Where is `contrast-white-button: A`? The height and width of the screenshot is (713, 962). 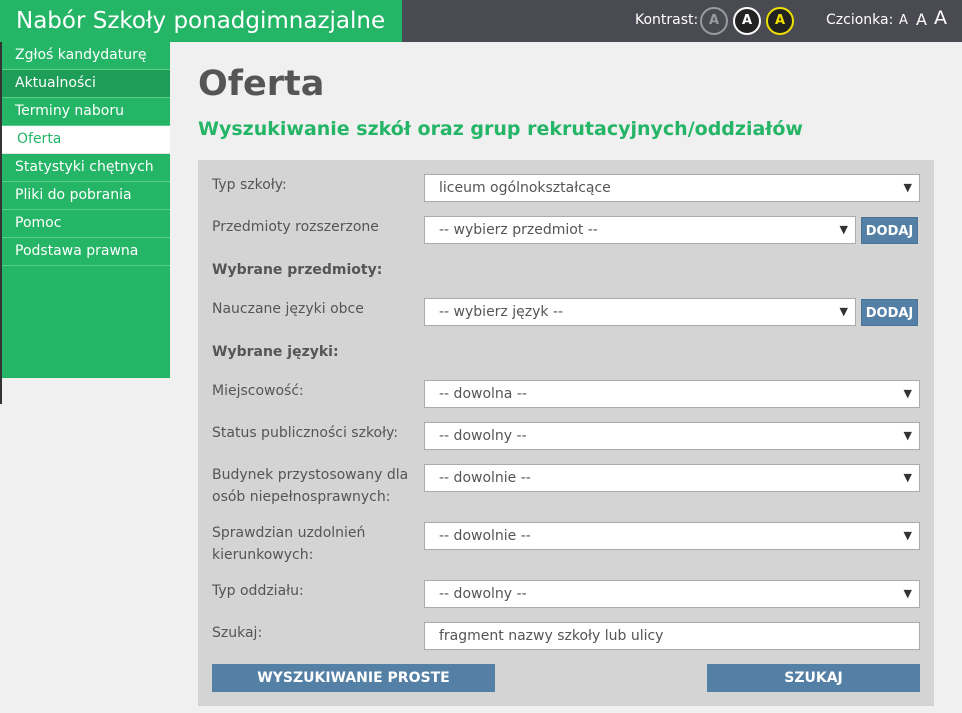
contrast-white-button: A is located at coordinates (747, 21).